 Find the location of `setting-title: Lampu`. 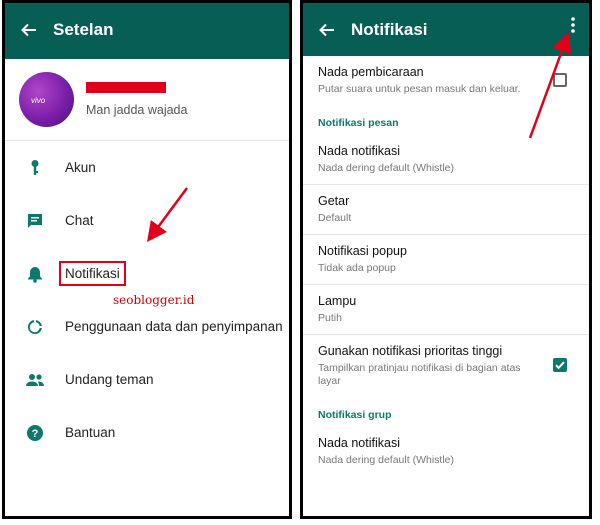

setting-title: Lampu is located at coordinates (337, 301).